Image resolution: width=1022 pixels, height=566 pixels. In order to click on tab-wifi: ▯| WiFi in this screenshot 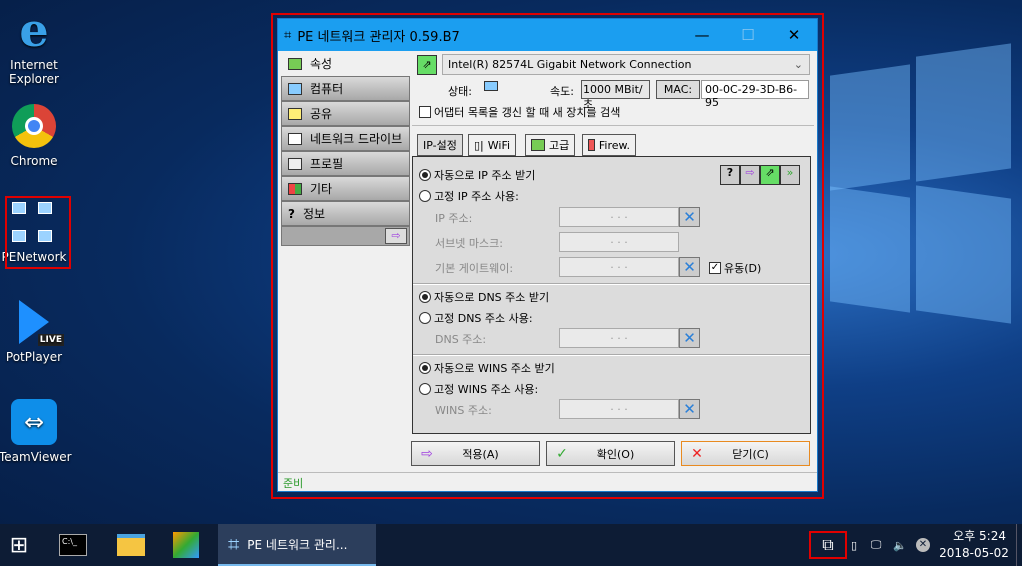, I will do `click(492, 145)`.